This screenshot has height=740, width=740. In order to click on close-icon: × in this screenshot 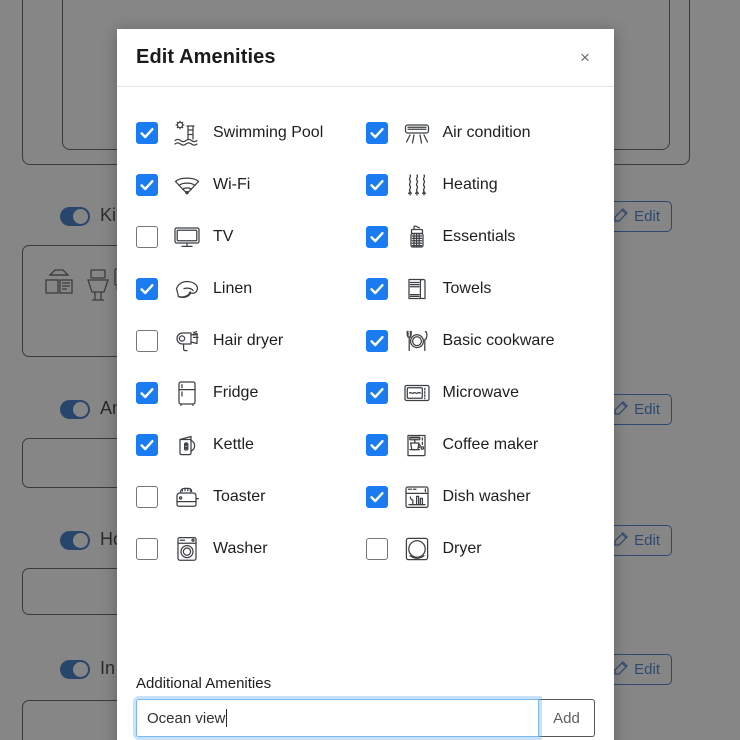, I will do `click(585, 58)`.